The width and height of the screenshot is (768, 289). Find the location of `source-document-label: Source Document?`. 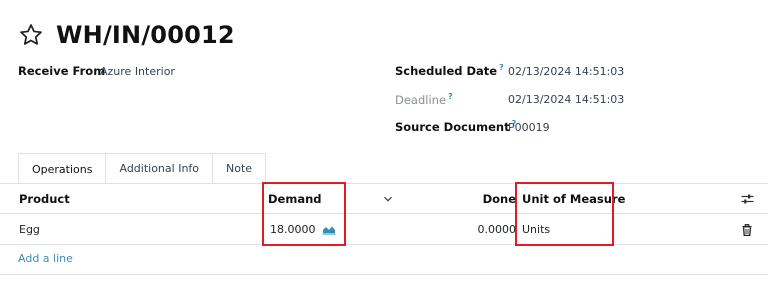

source-document-label: Source Document? is located at coordinates (456, 126).